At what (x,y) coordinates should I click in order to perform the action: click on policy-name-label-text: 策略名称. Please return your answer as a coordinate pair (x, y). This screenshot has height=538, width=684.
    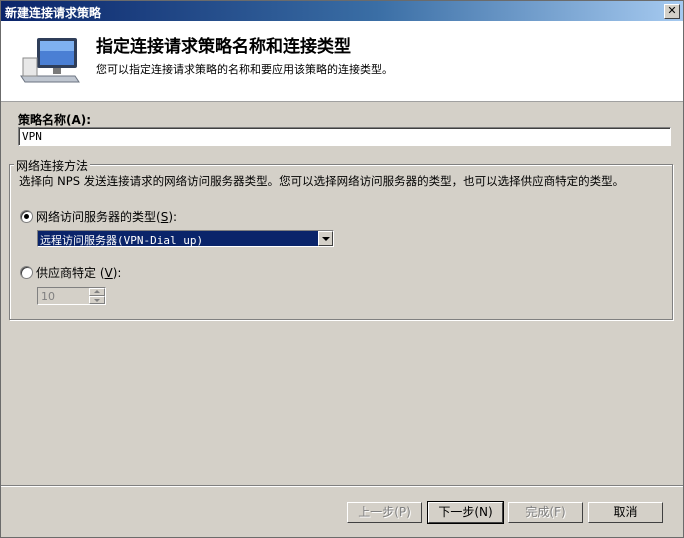
    Looking at the image, I should click on (42, 120).